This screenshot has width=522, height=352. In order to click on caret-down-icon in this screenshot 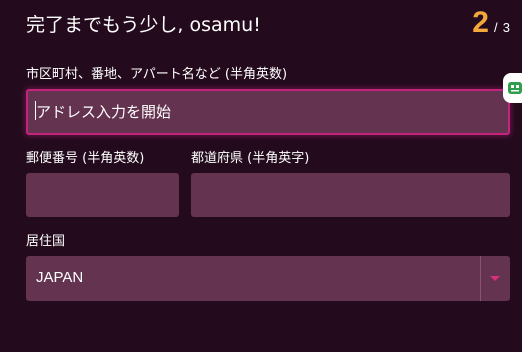, I will do `click(495, 278)`.